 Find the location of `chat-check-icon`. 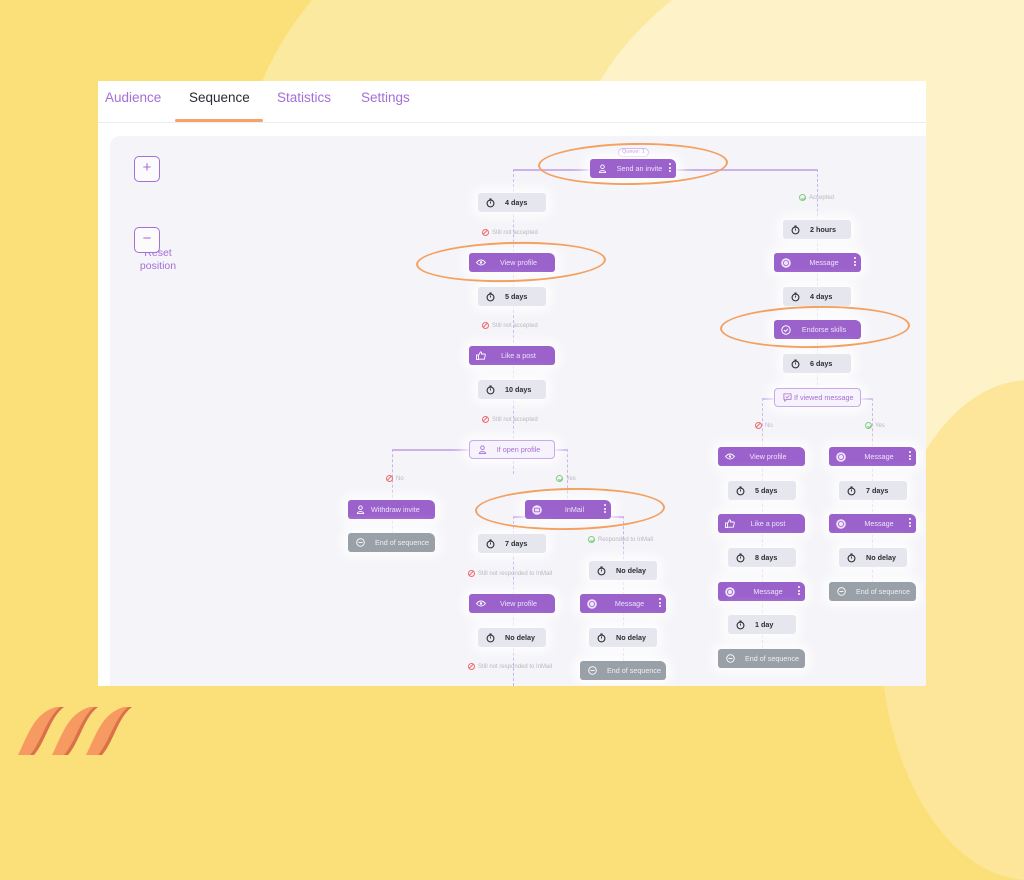

chat-check-icon is located at coordinates (787, 398).